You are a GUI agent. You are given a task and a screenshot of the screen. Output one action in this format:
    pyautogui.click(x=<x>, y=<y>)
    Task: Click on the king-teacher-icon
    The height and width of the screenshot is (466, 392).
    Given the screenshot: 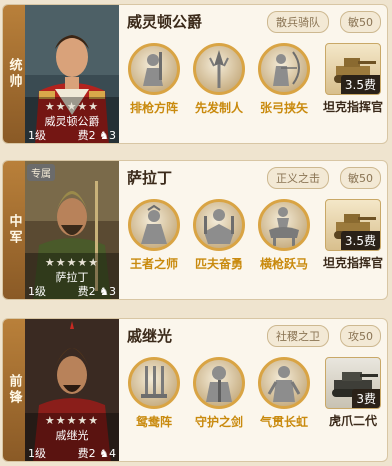 What is the action you would take?
    pyautogui.click(x=154, y=225)
    